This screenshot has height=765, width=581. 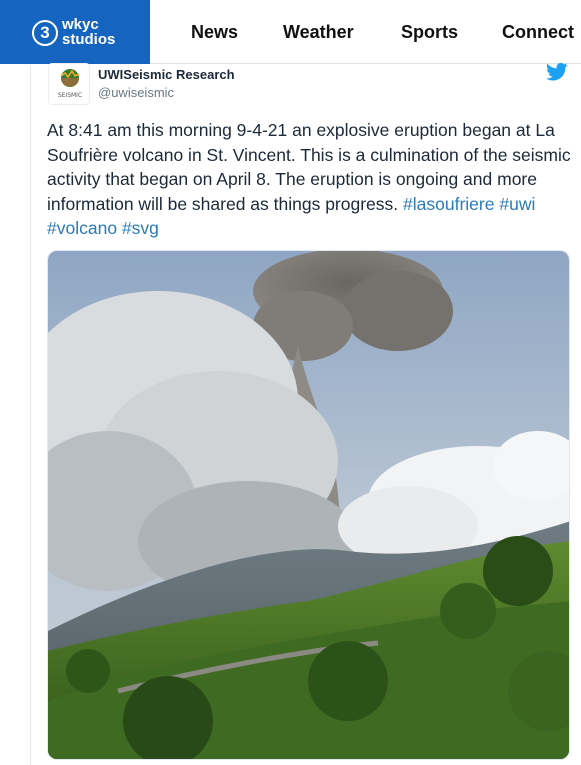 I want to click on logo-wordmark: wkyc studios, so click(x=88, y=32).